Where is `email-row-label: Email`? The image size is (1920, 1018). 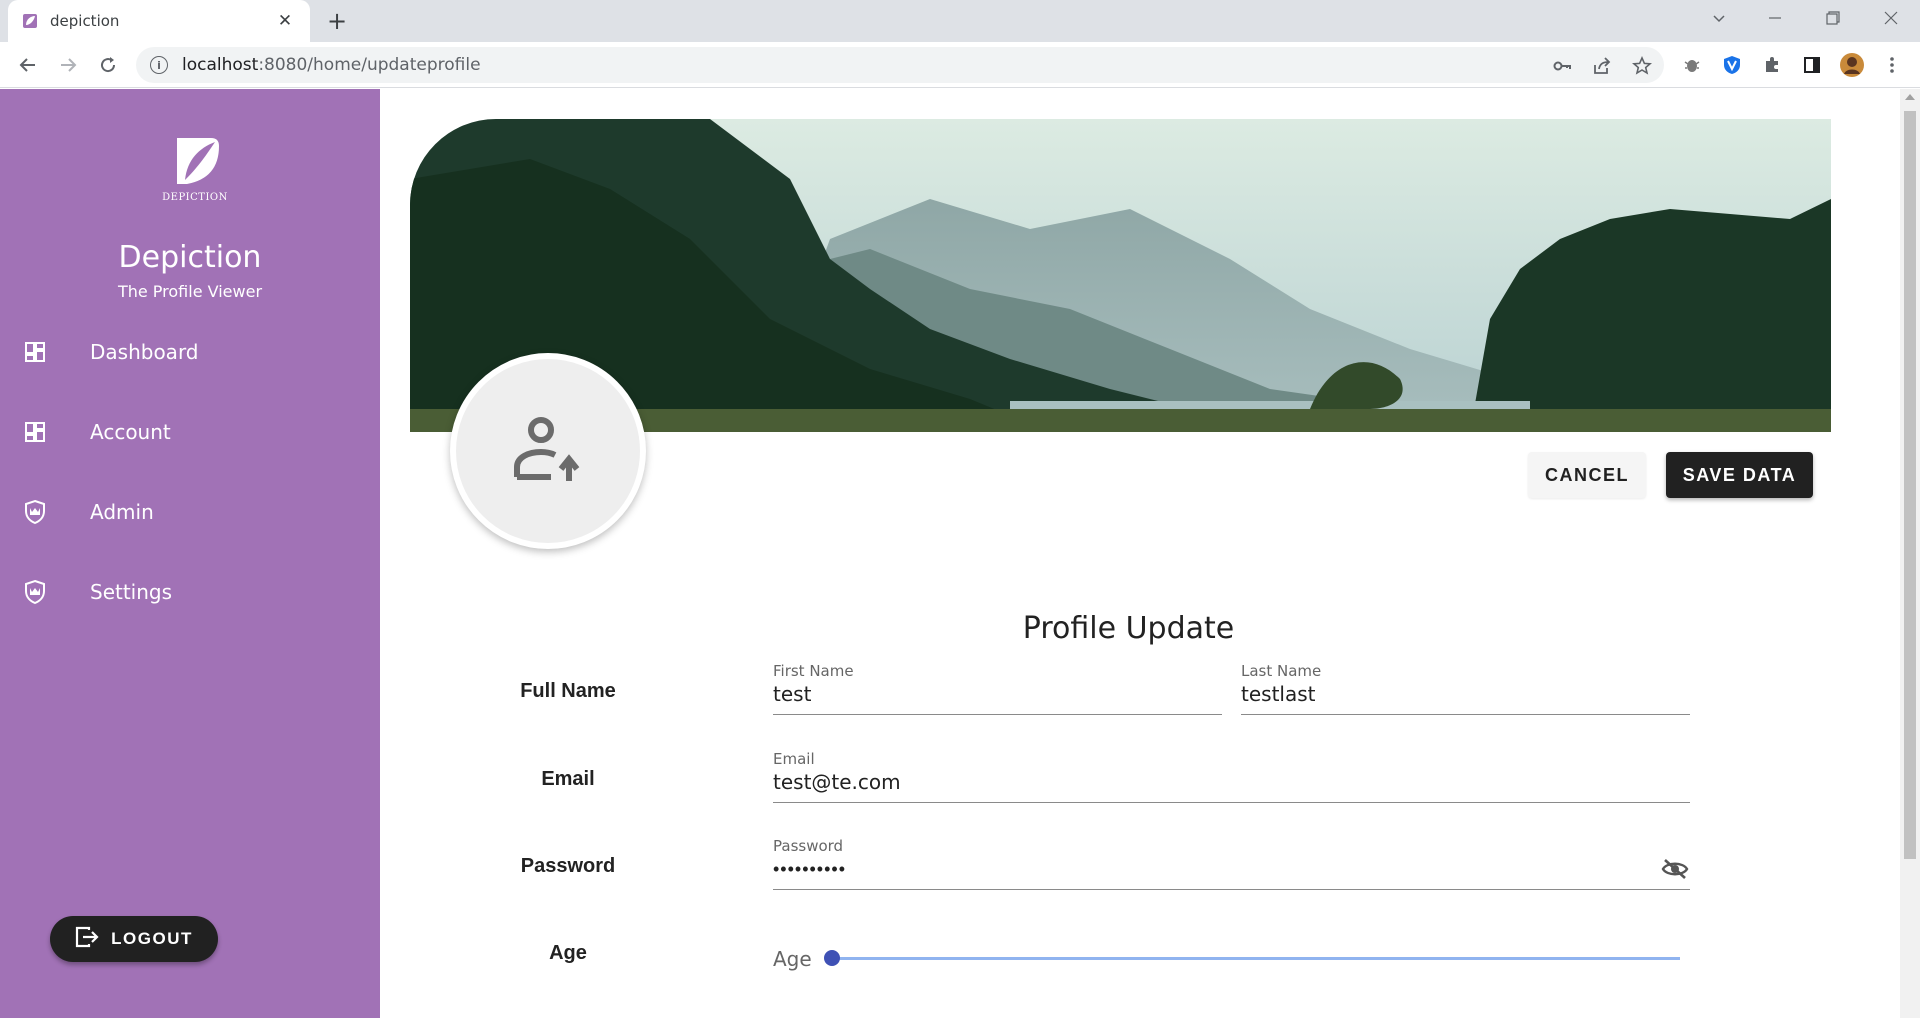 email-row-label: Email is located at coordinates (568, 779).